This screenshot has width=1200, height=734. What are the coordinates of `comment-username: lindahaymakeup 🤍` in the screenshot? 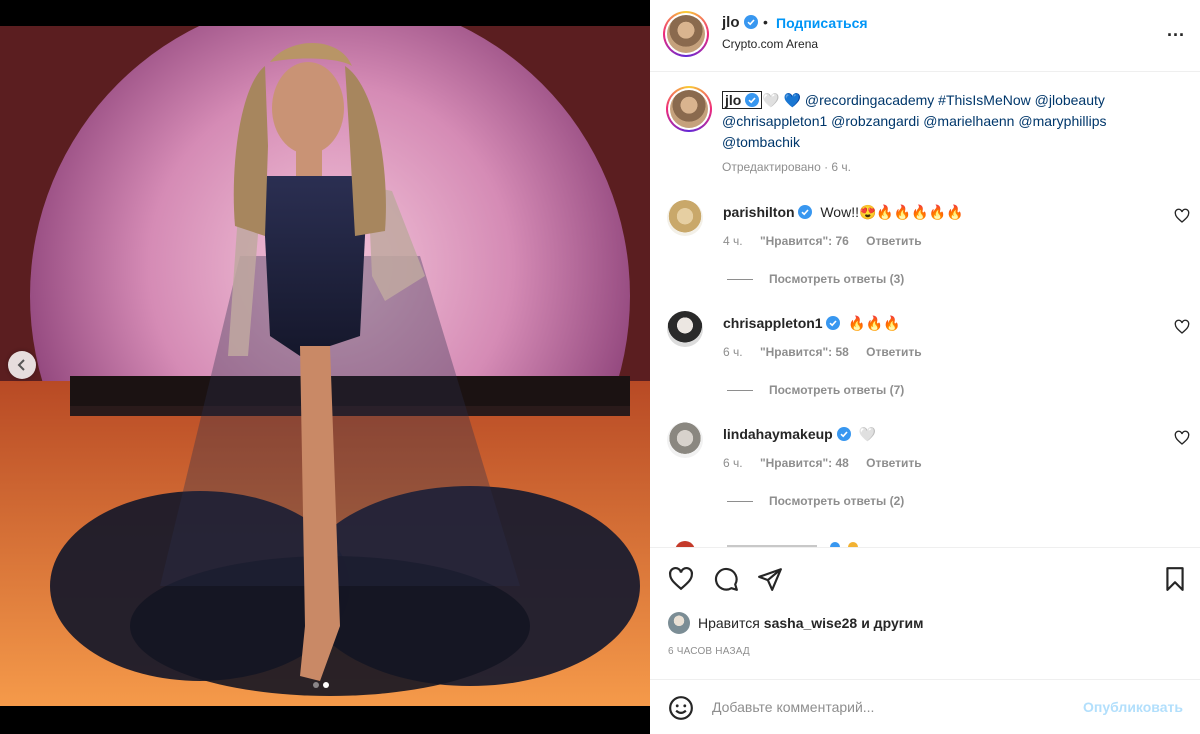 It's located at (799, 434).